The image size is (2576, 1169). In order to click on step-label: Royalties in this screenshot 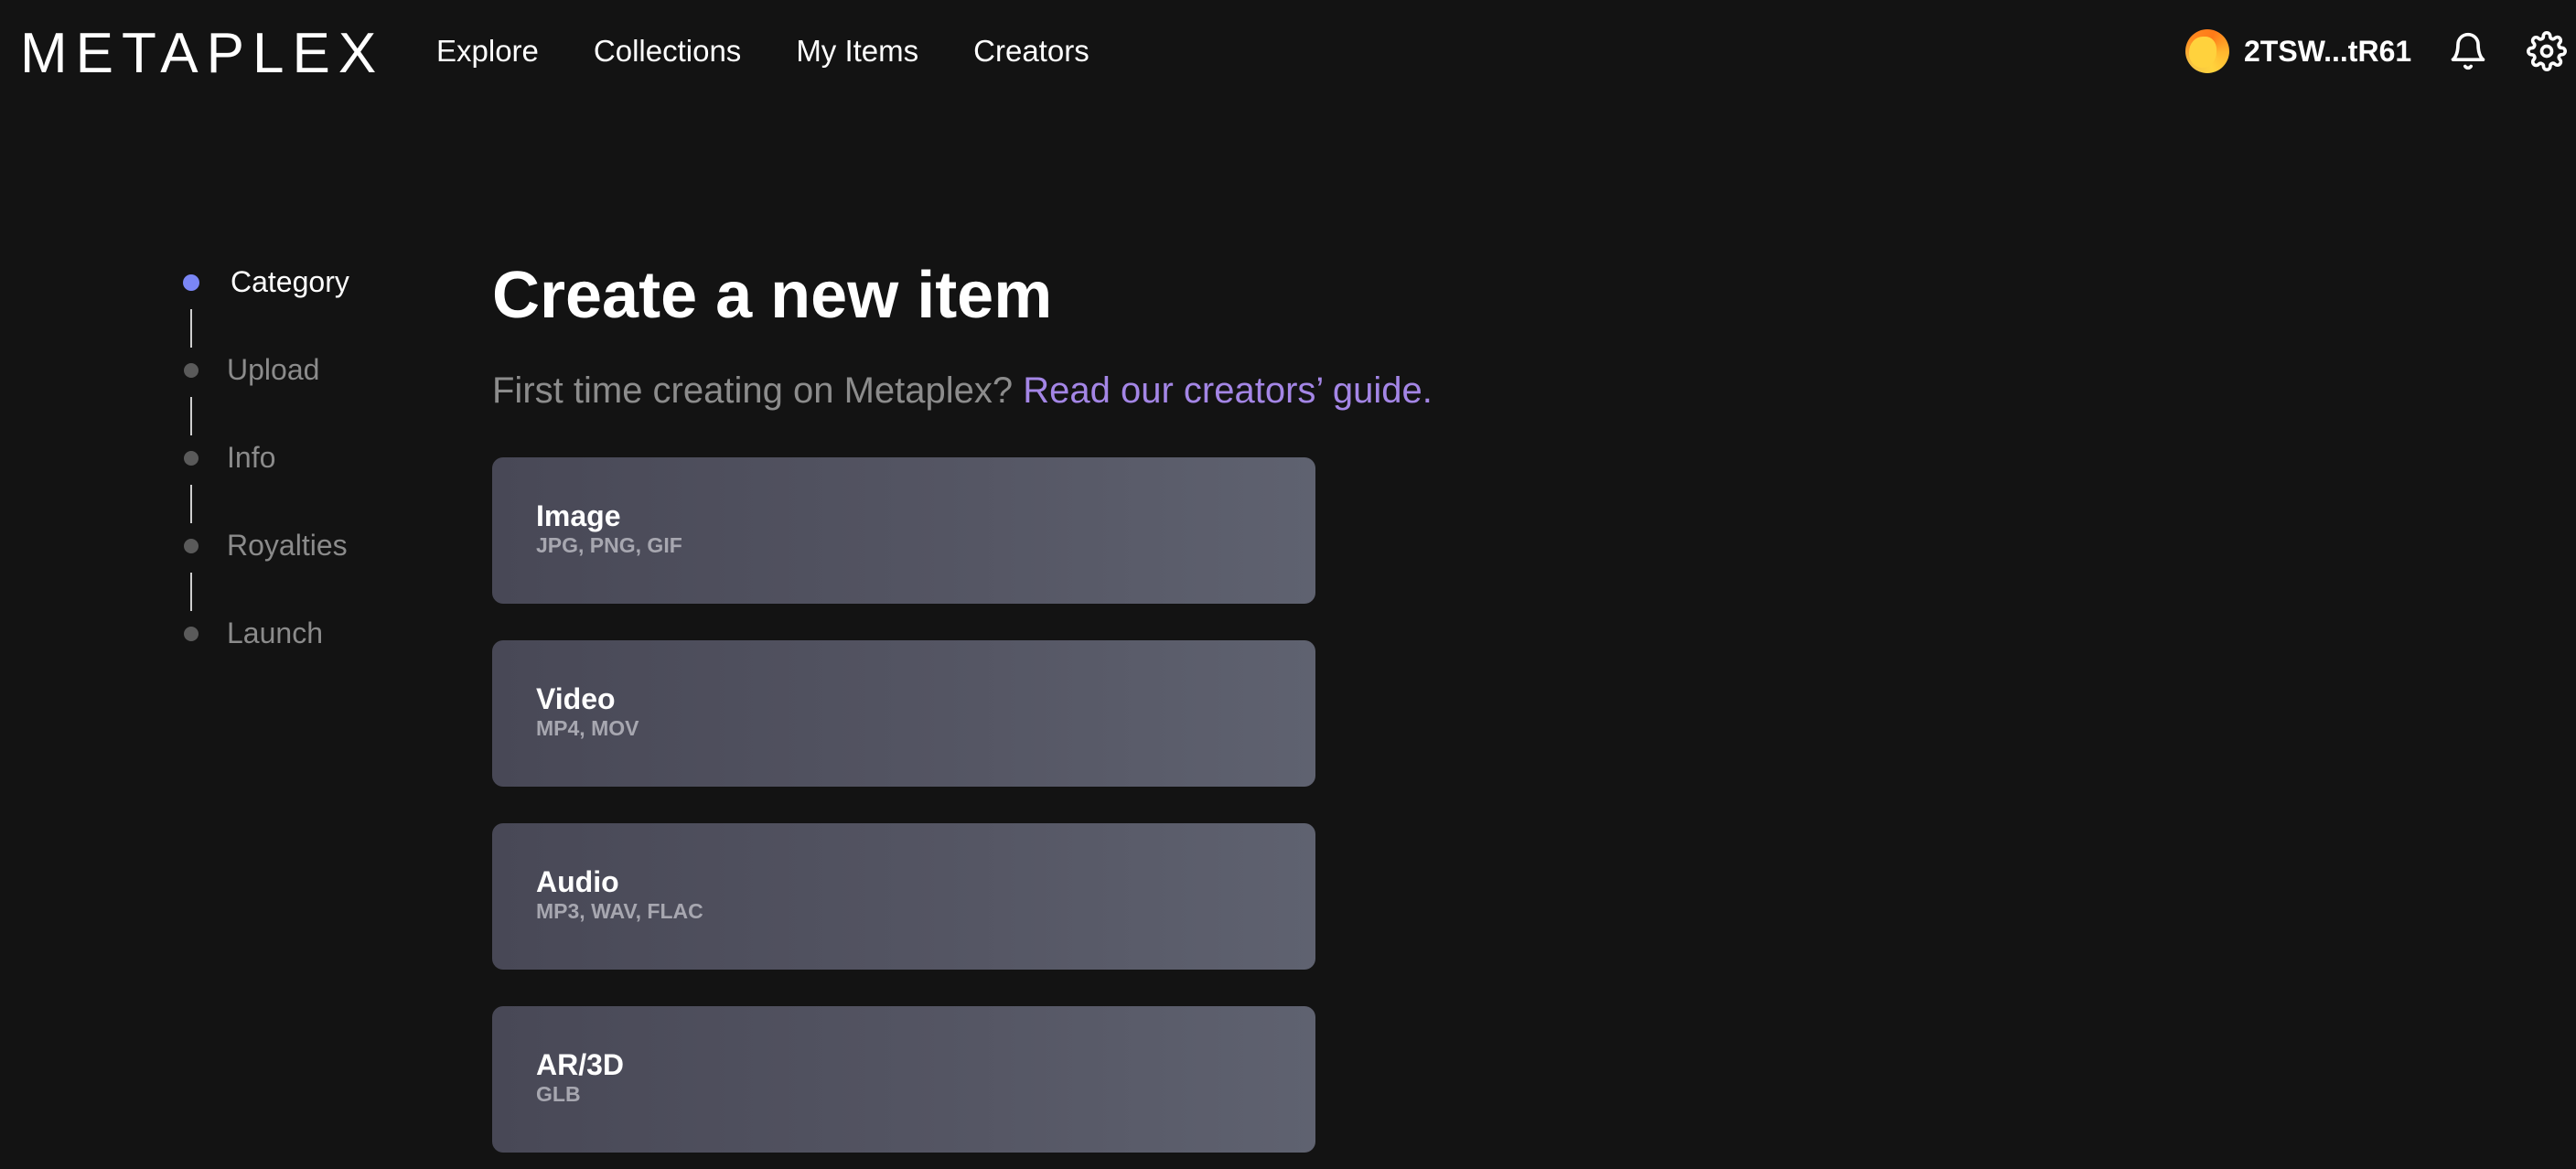, I will do `click(287, 545)`.